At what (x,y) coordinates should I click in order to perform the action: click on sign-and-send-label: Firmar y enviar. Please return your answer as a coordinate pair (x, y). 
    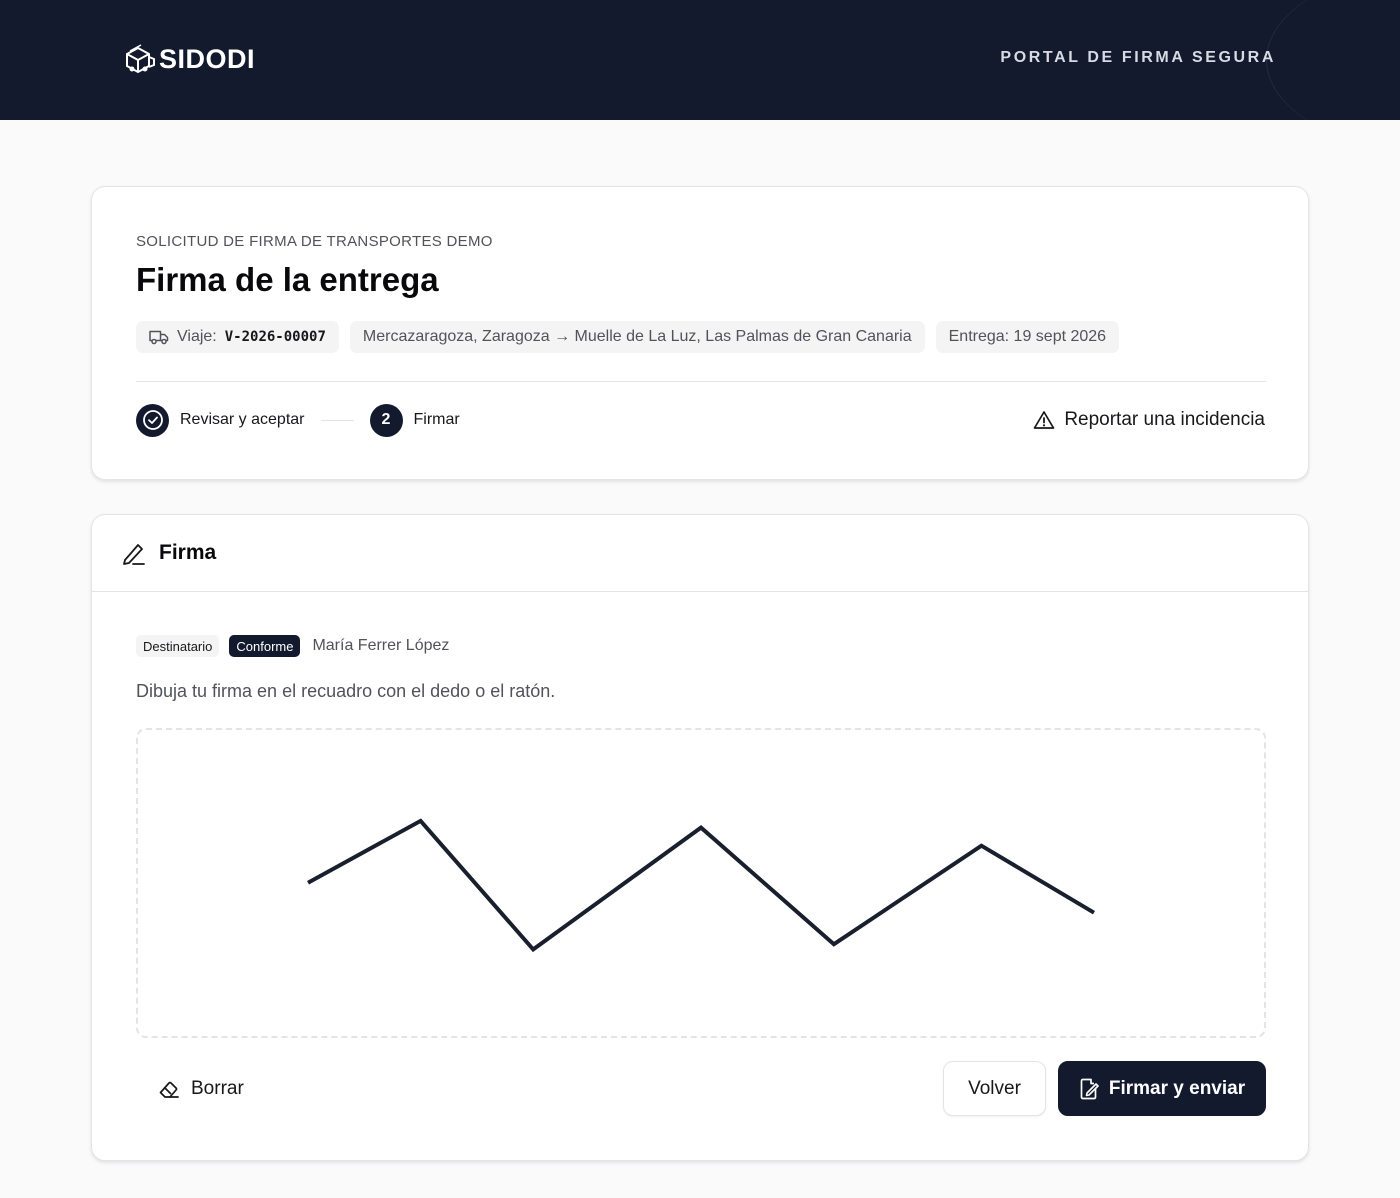
    Looking at the image, I should click on (1177, 1088).